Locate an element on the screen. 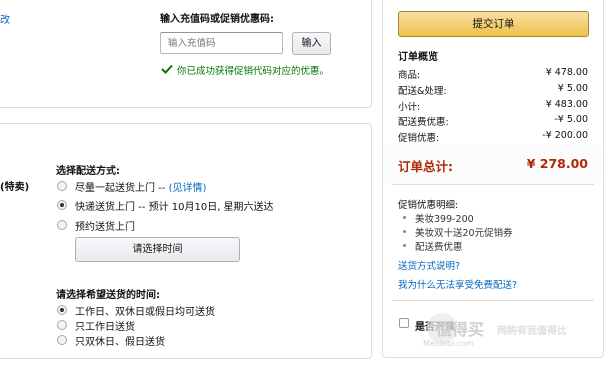 This screenshot has height=365, width=610. time-option-weekdays: 只工作日送货 is located at coordinates (105, 325).